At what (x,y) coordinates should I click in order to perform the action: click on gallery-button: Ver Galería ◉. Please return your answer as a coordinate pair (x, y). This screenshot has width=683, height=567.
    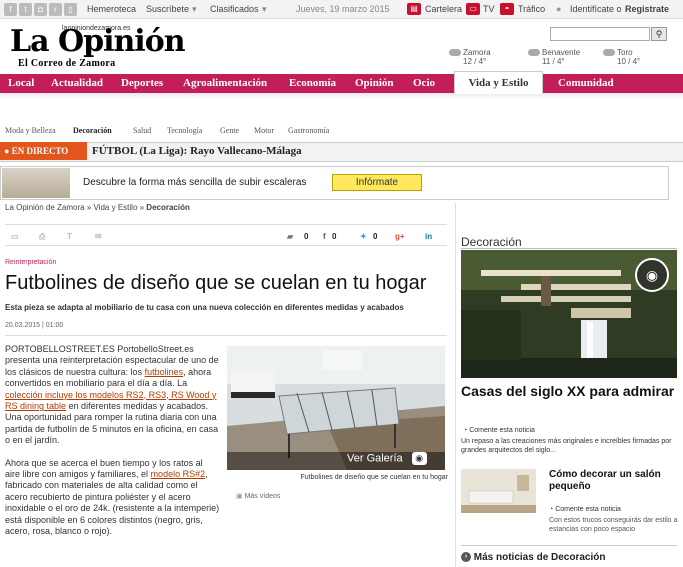
    Looking at the image, I should click on (387, 458).